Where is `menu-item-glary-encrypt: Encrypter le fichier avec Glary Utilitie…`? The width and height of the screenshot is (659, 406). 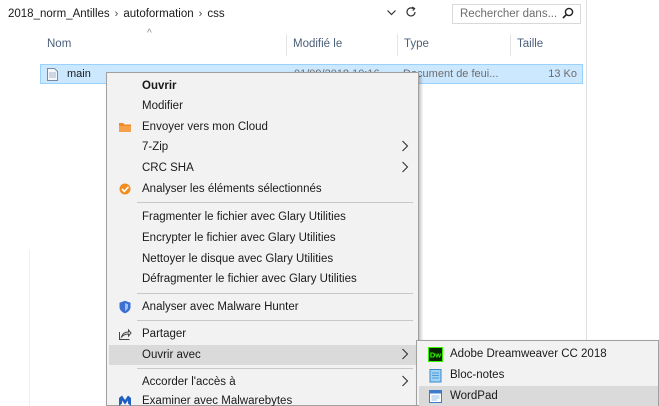
menu-item-glary-encrypt: Encrypter le fichier avec Glary Utilitie… is located at coordinates (262, 238).